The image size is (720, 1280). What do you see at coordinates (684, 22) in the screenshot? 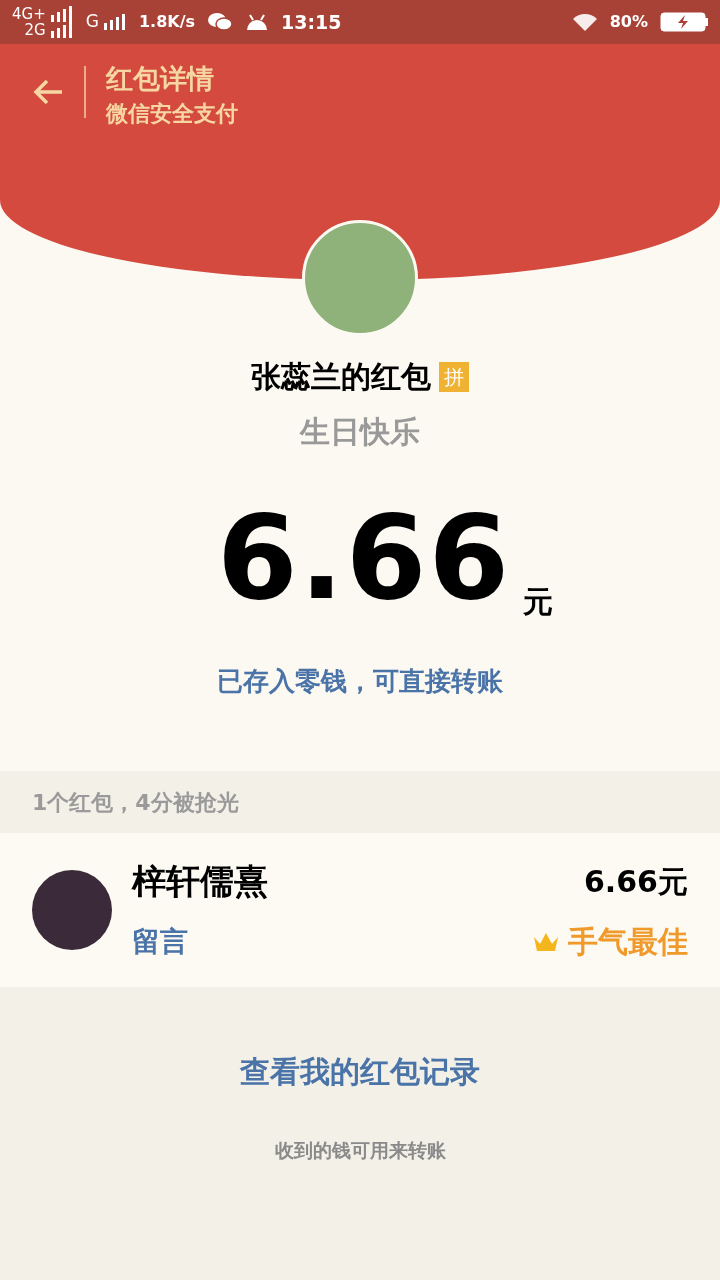
I see `battery-charging-icon` at bounding box center [684, 22].